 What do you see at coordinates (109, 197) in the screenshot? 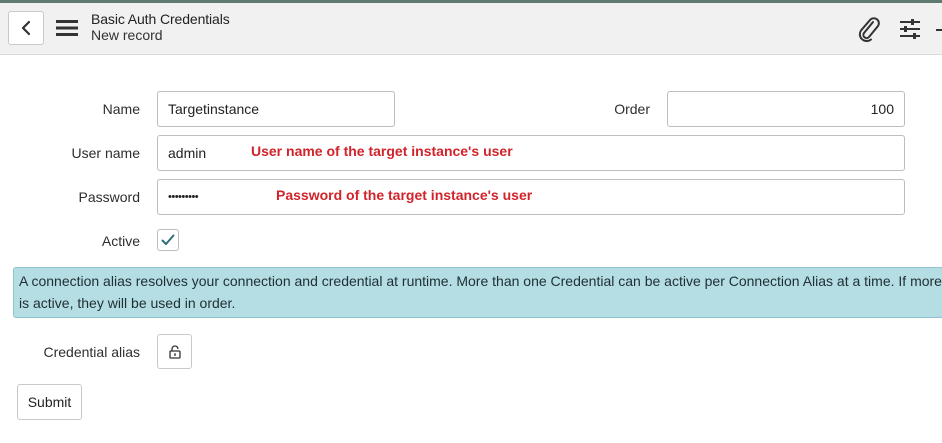
I see `password-label: Password` at bounding box center [109, 197].